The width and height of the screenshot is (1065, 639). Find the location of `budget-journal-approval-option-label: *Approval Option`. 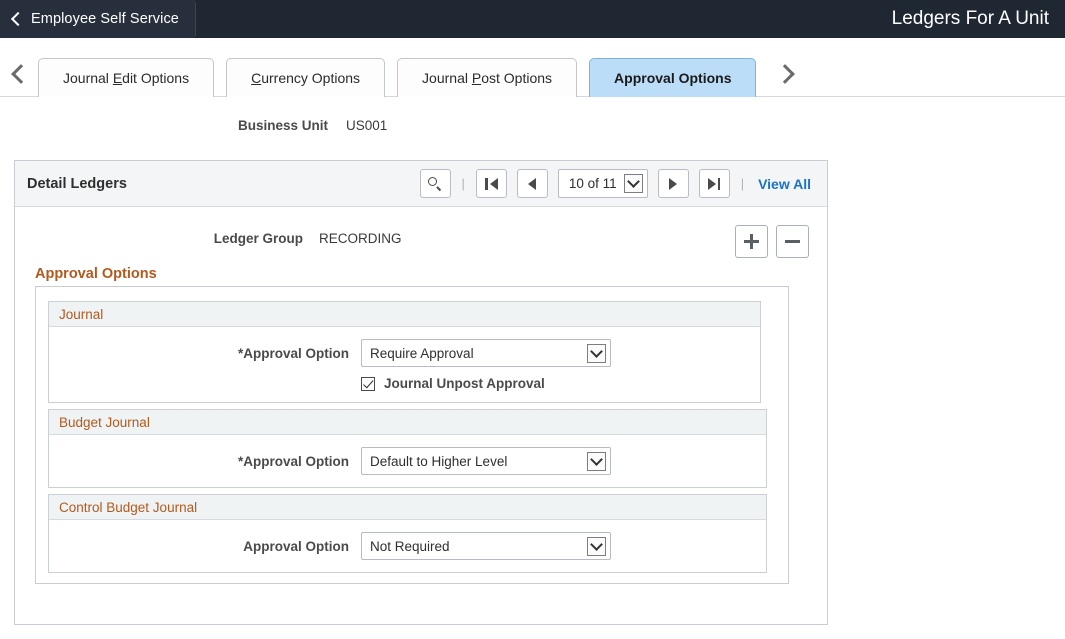

budget-journal-approval-option-label: *Approval Option is located at coordinates (293, 461).